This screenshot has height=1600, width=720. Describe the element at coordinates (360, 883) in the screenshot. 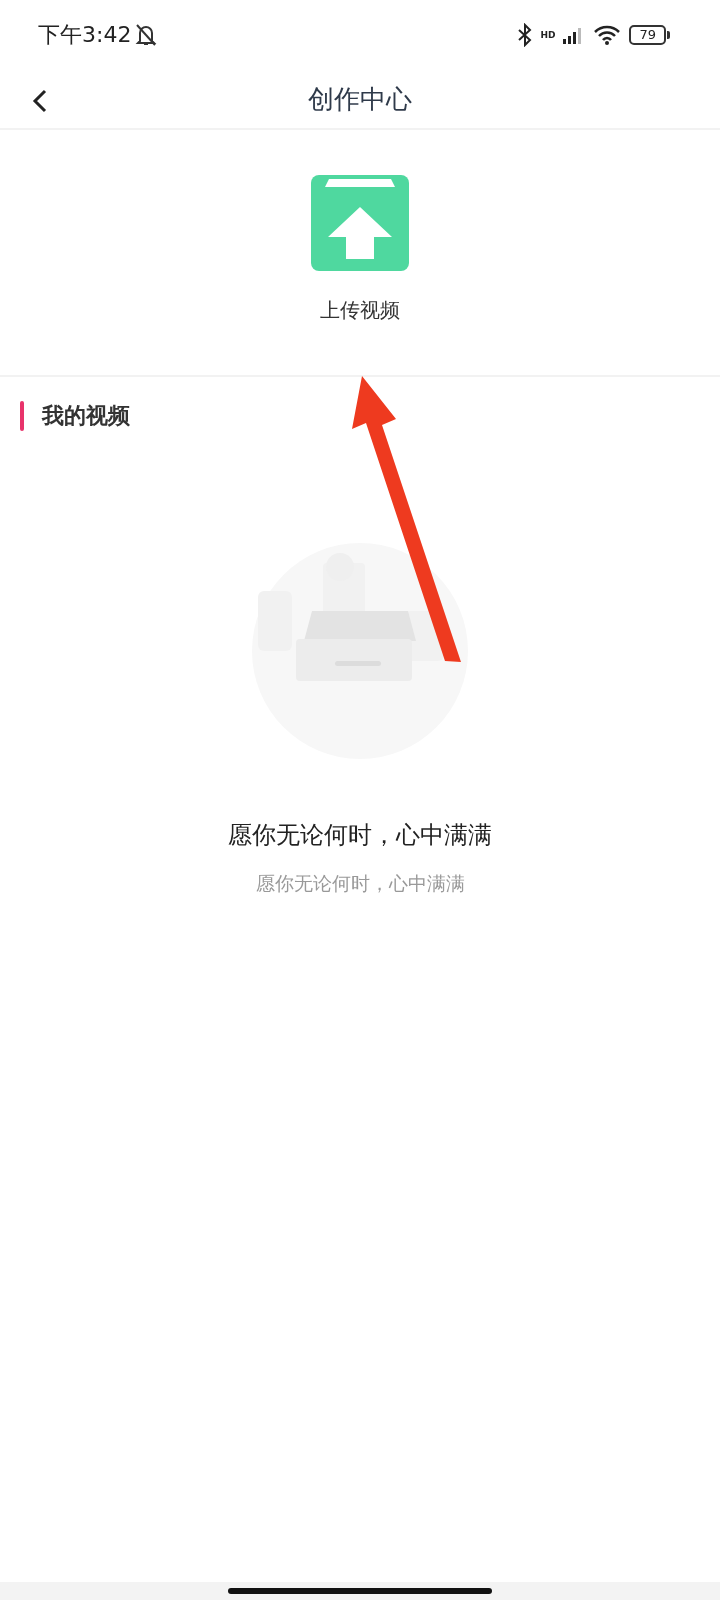

I see `empty-subtitle: 愿你无论何时，心中满满` at that location.